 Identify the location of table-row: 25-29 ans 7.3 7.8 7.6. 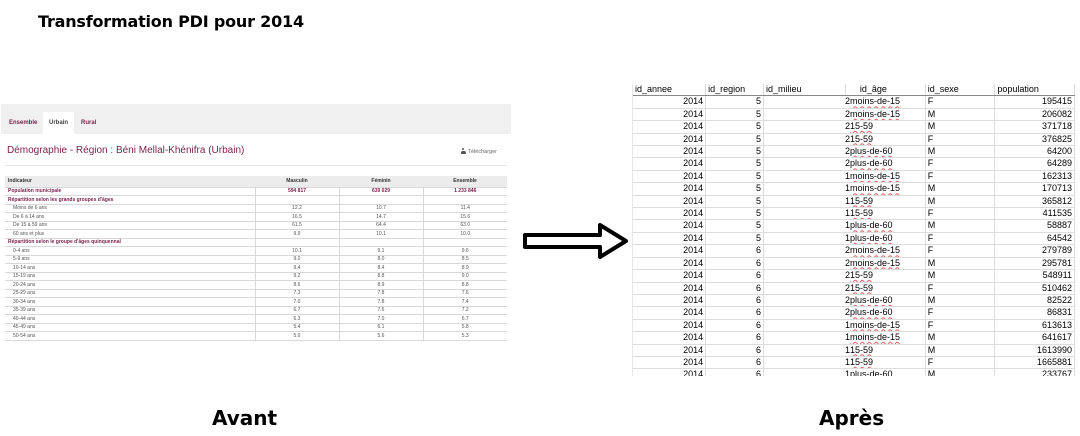
(256, 293).